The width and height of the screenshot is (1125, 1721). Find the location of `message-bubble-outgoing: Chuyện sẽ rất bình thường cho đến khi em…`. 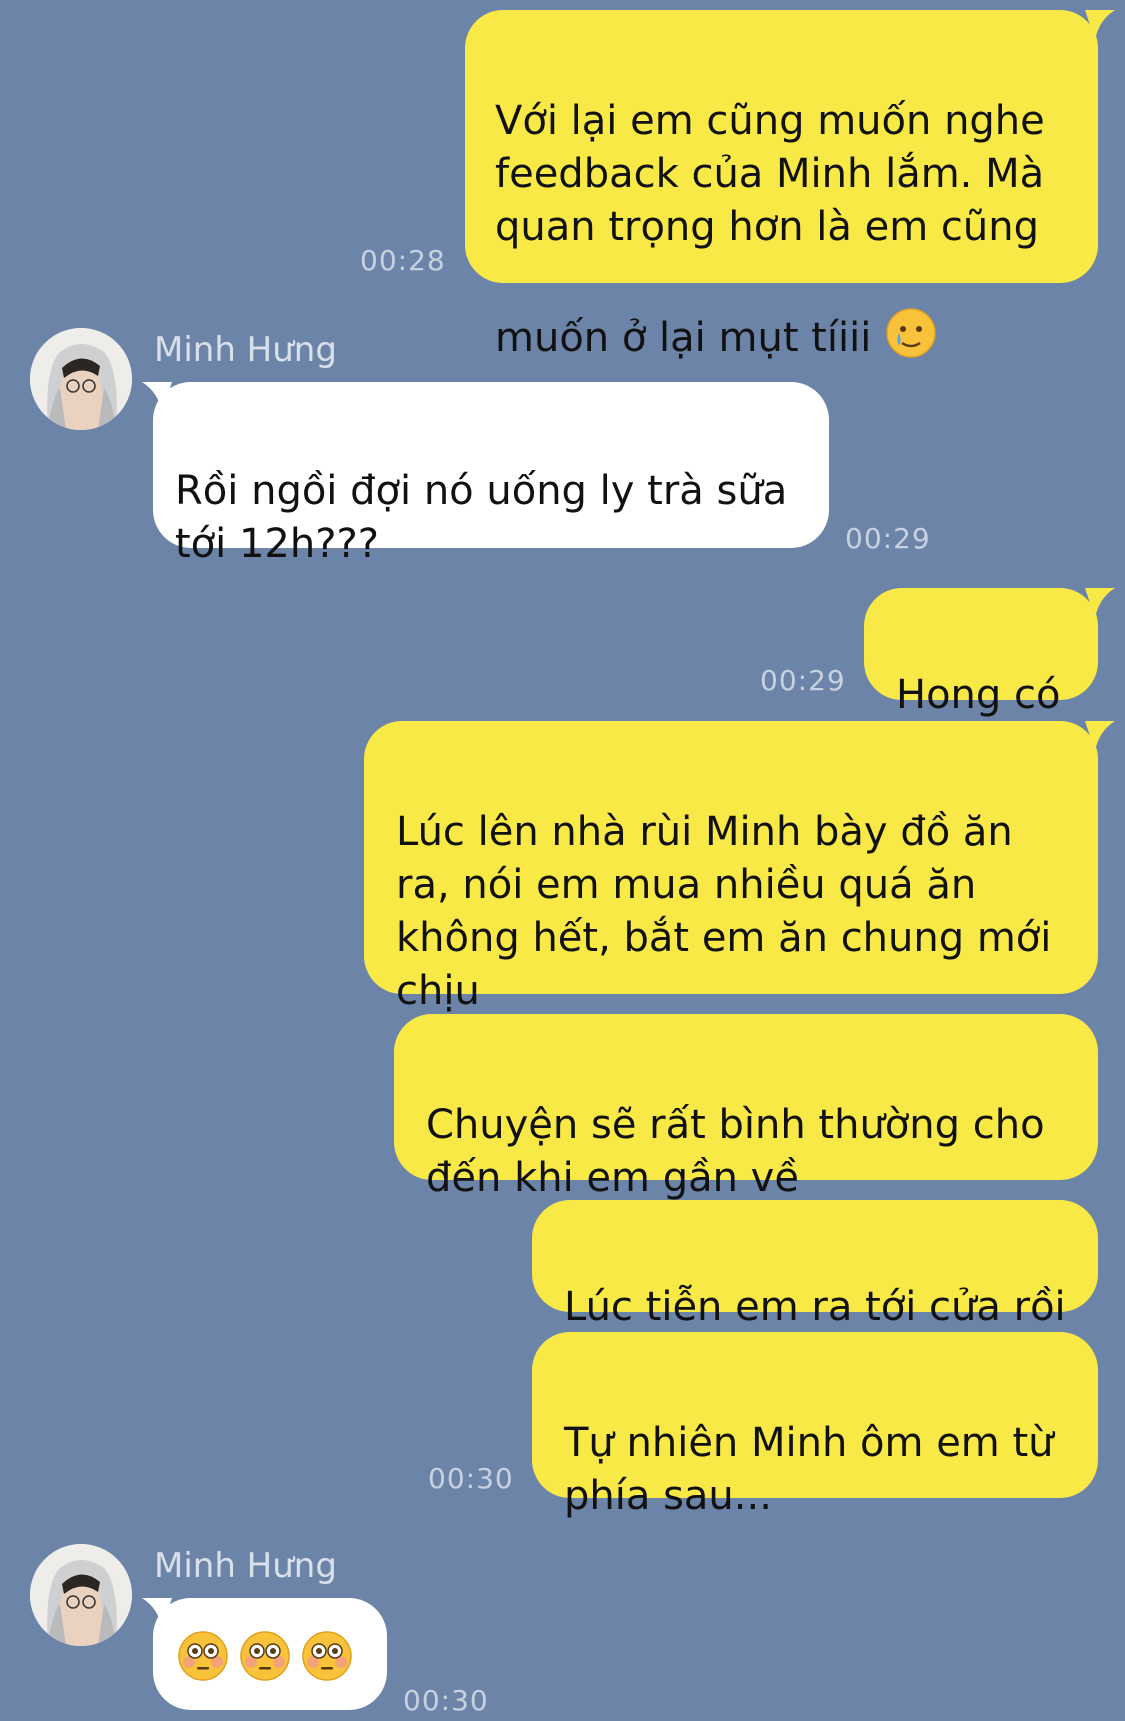

message-bubble-outgoing: Chuyện sẽ rất bình thường cho đến khi em… is located at coordinates (746, 1107).